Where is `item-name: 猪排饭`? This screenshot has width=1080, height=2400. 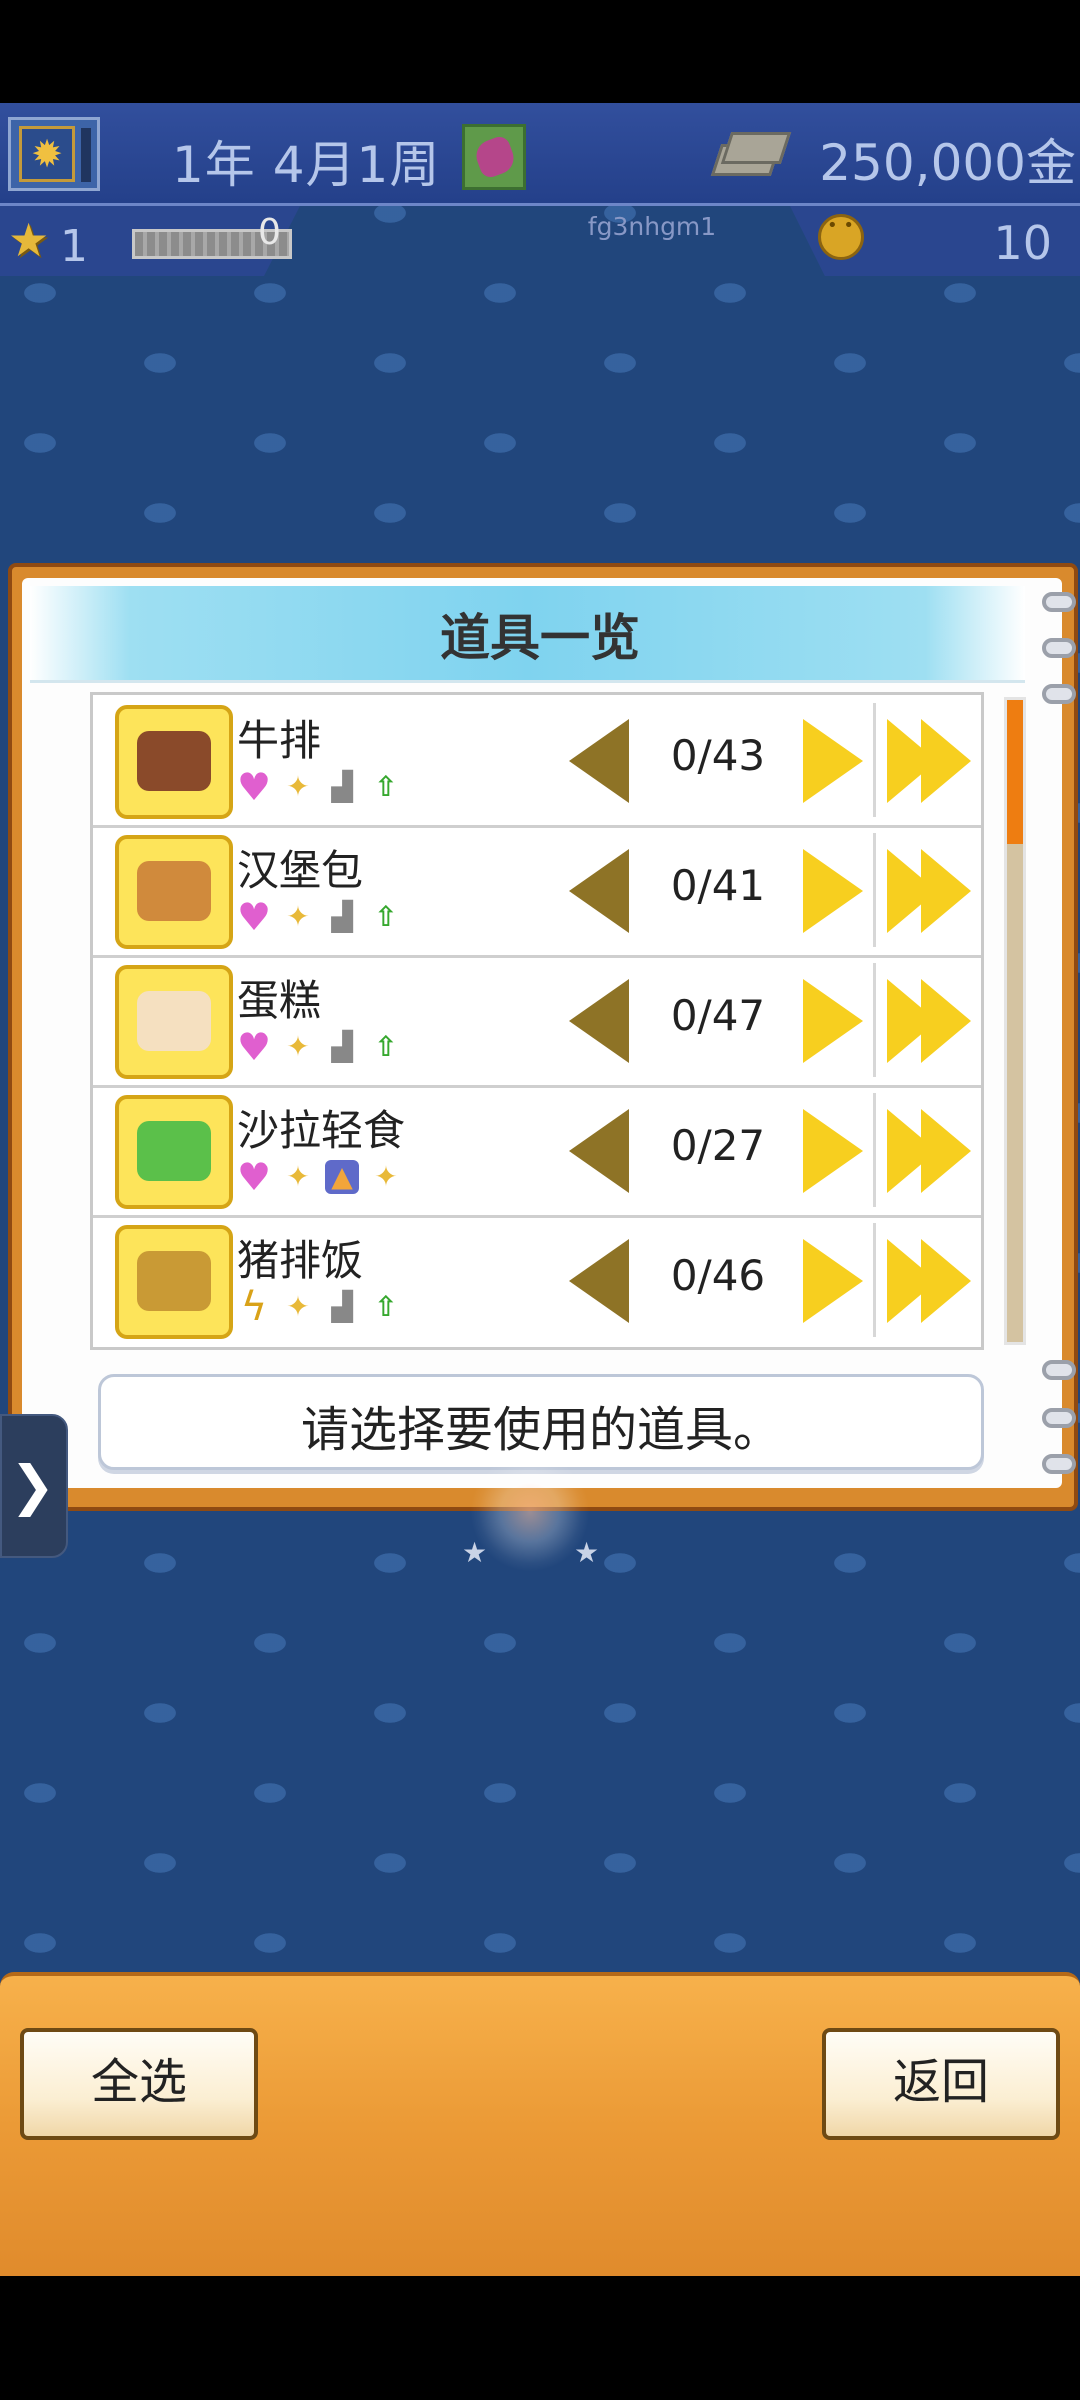 item-name: 猪排饭 is located at coordinates (300, 1260).